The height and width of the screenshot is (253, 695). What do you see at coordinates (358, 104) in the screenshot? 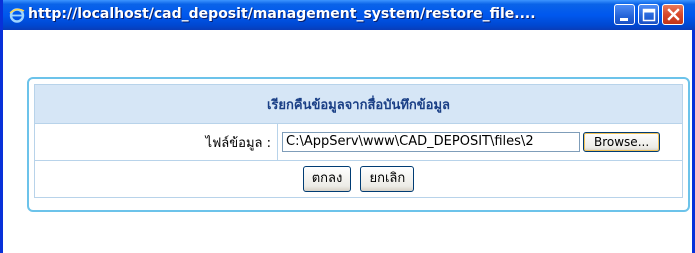
I see `form-heading: เรียกคืนข้อมูลจากสื่อบันทึกข้อมูล` at bounding box center [358, 104].